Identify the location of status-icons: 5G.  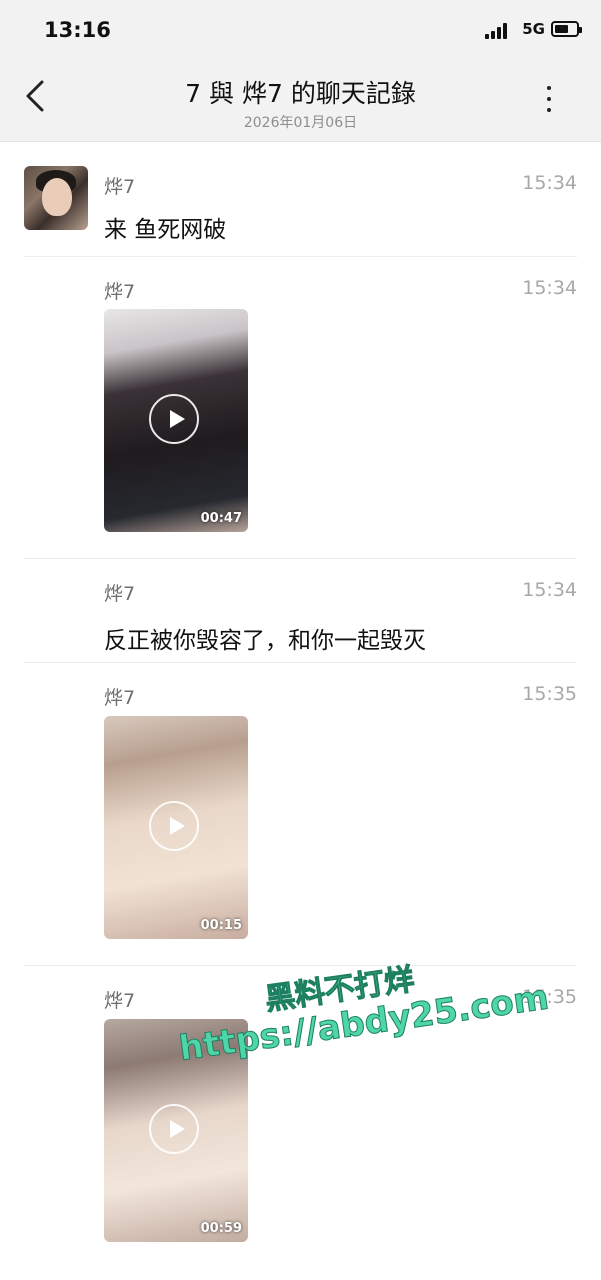
(525, 31).